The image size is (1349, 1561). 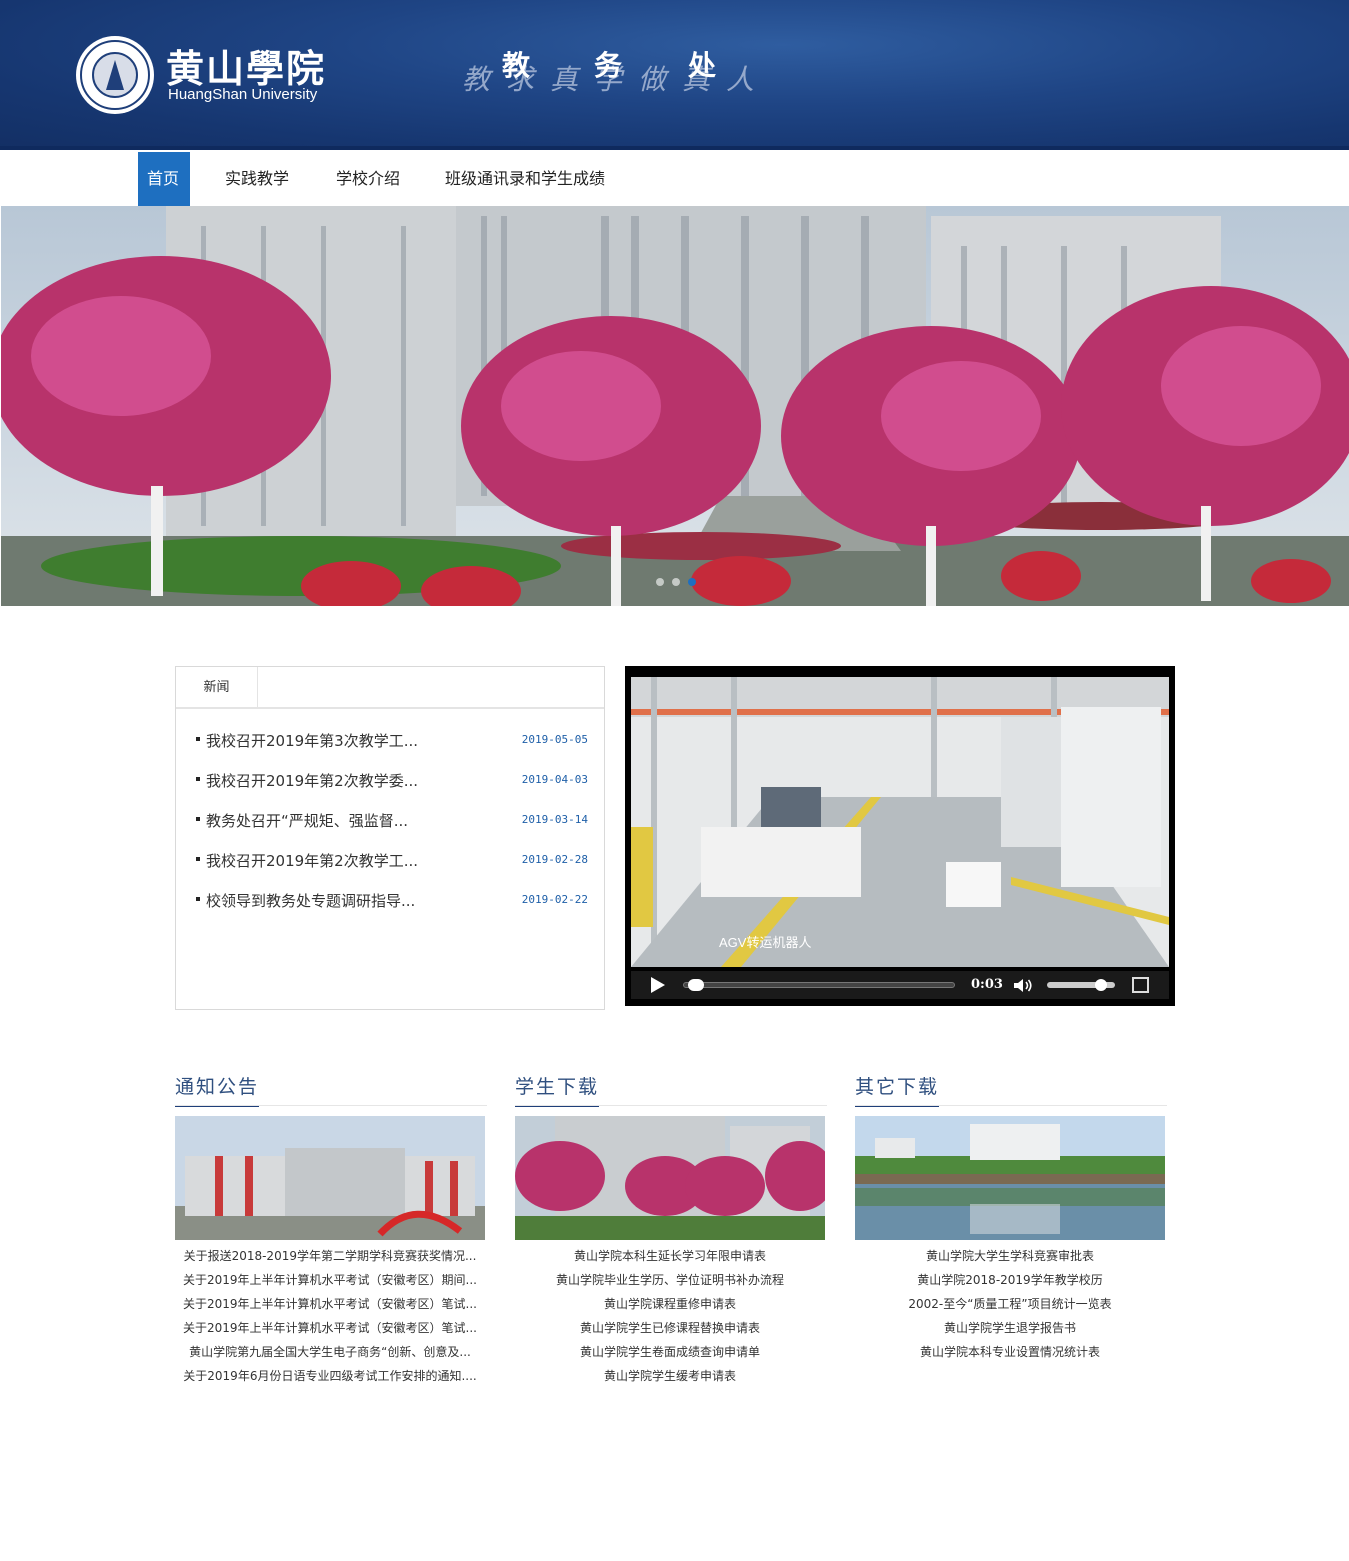 I want to click on news-item: 我校召开2019年第2次教学工... 2019-02-28, so click(x=392, y=860).